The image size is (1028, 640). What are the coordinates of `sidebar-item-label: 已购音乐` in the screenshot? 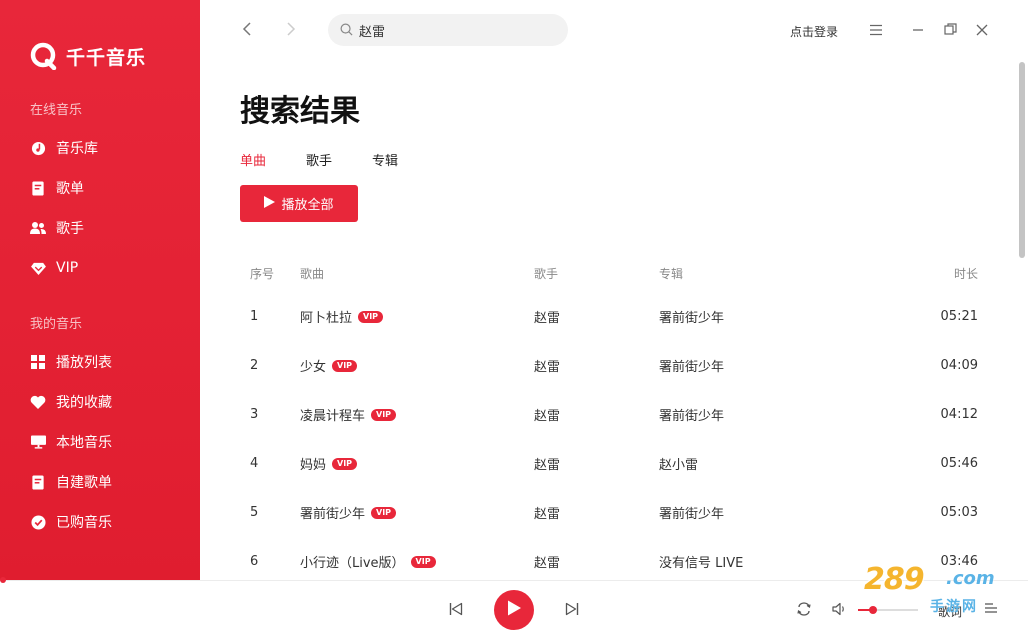 It's located at (84, 523).